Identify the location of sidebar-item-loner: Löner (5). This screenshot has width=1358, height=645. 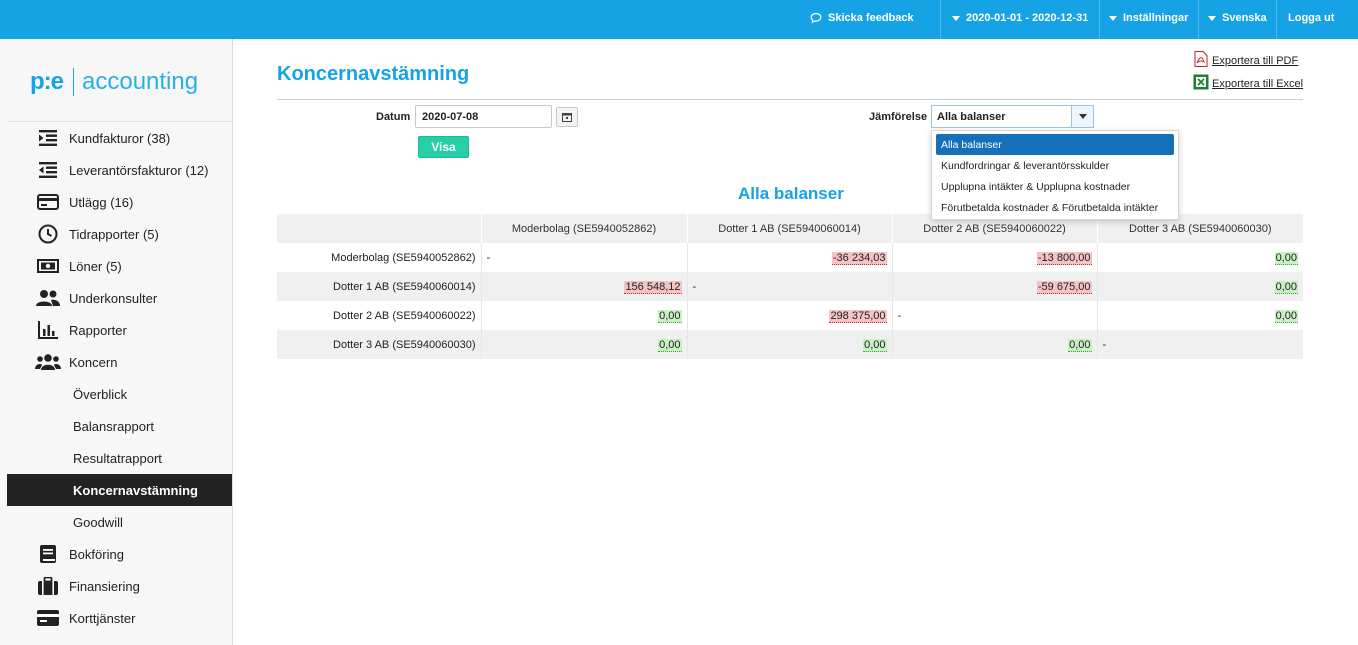
(119, 266).